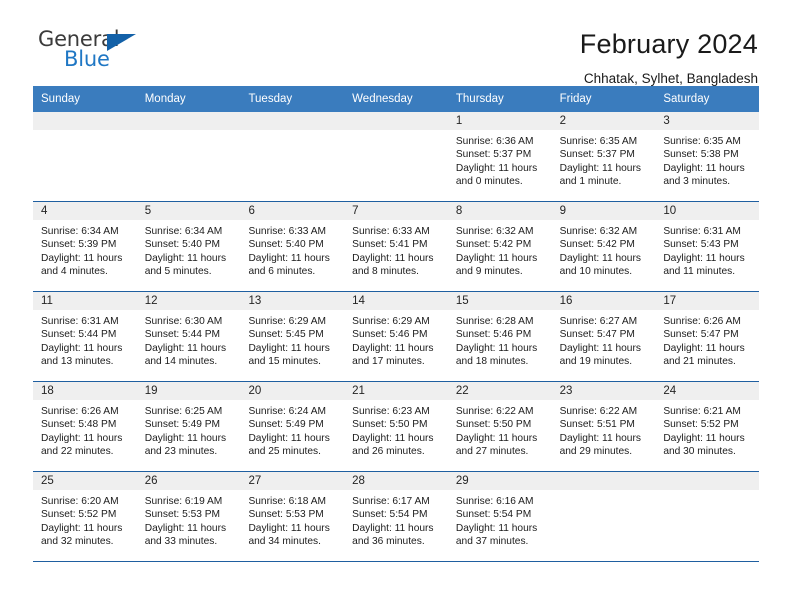 The height and width of the screenshot is (612, 792). I want to click on sunrise-text: Sunrise: 6:21 AM, so click(702, 411).